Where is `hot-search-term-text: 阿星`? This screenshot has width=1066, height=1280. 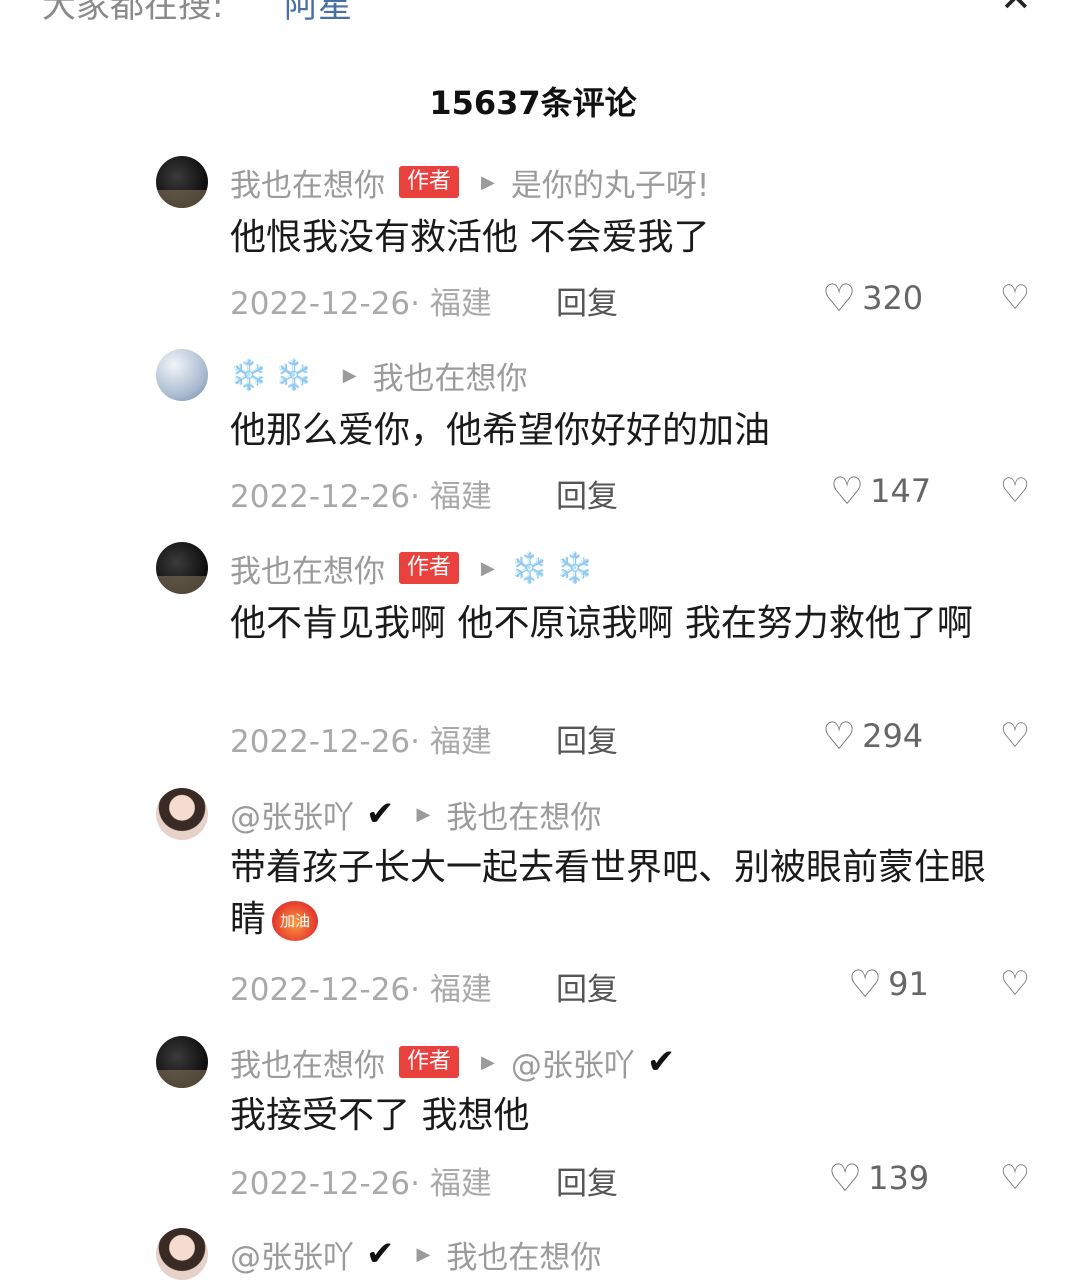
hot-search-term-text: 阿星 is located at coordinates (318, 13).